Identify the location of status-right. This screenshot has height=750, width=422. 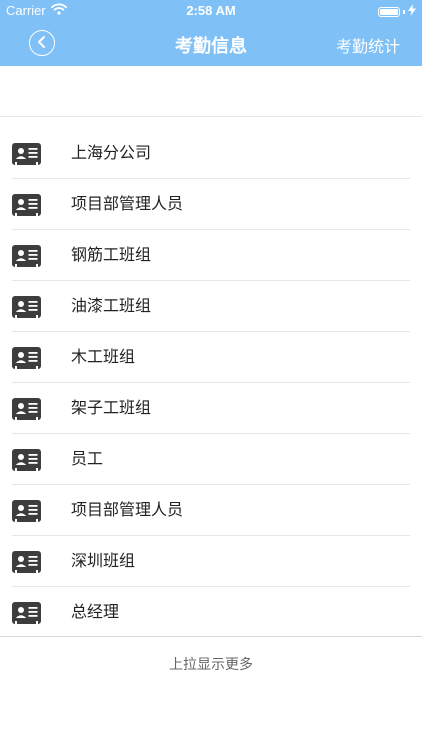
(397, 11).